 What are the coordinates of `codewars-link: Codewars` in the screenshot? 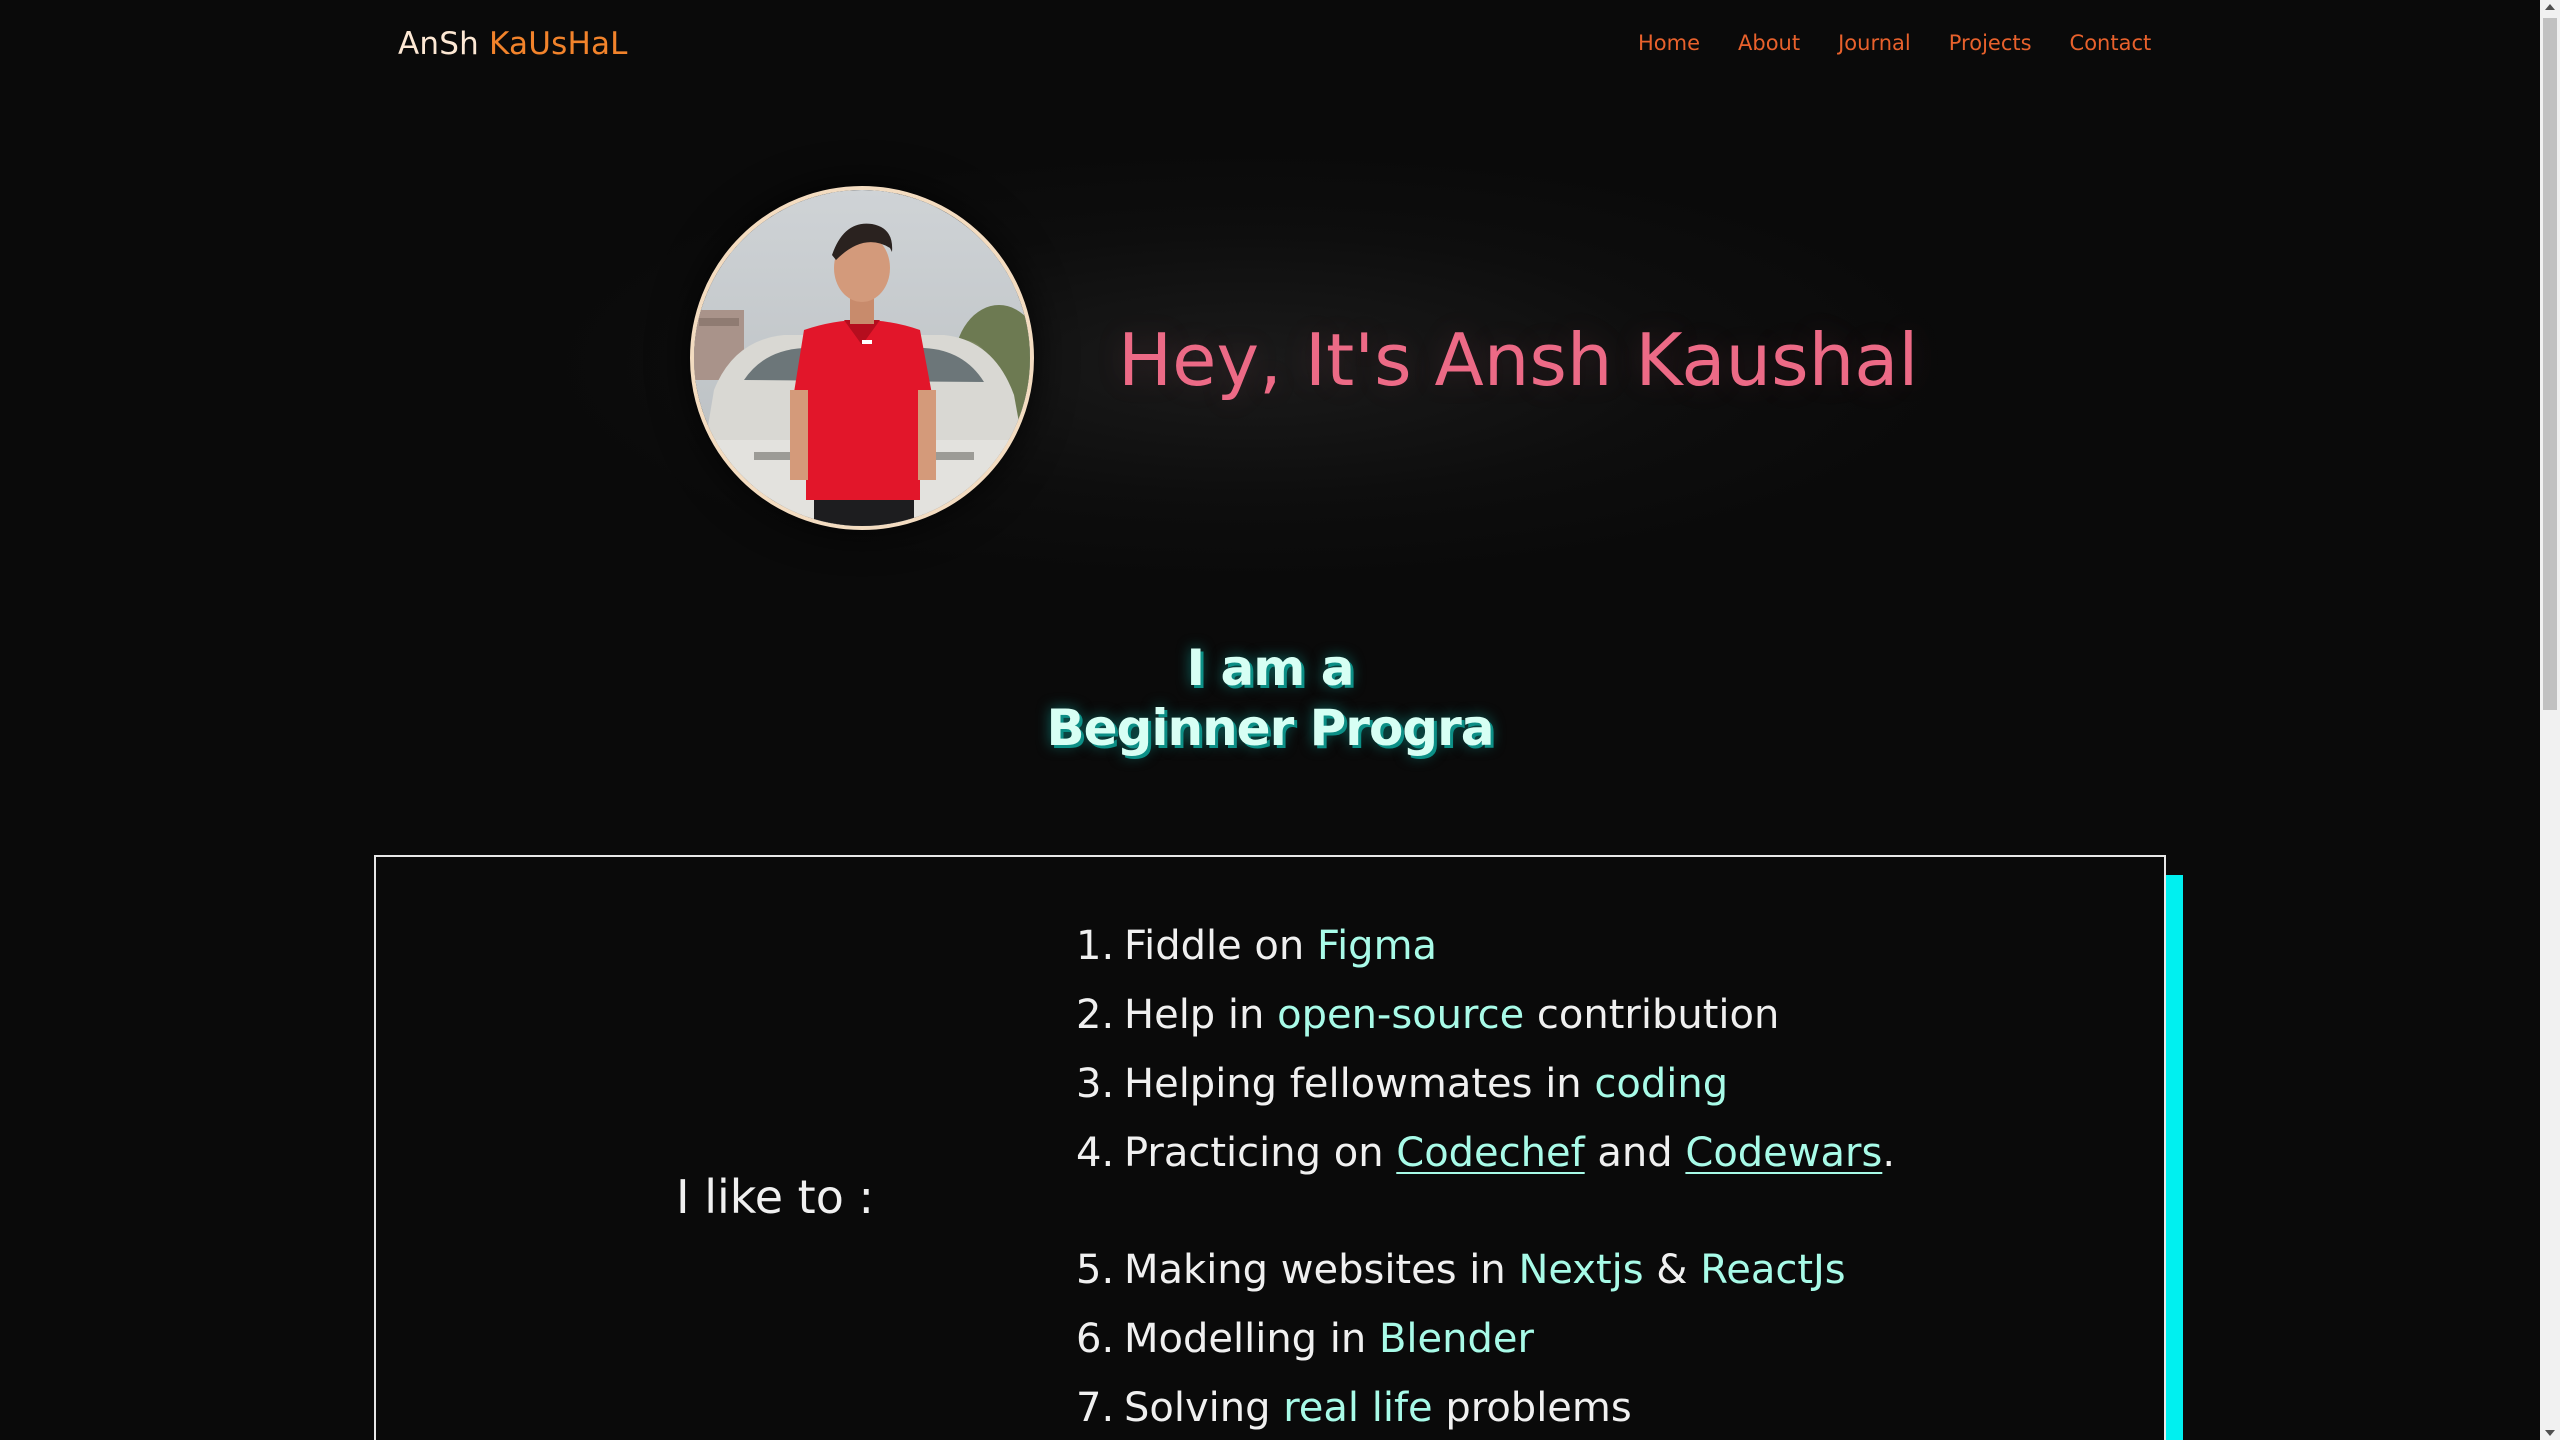 It's located at (1783, 1153).